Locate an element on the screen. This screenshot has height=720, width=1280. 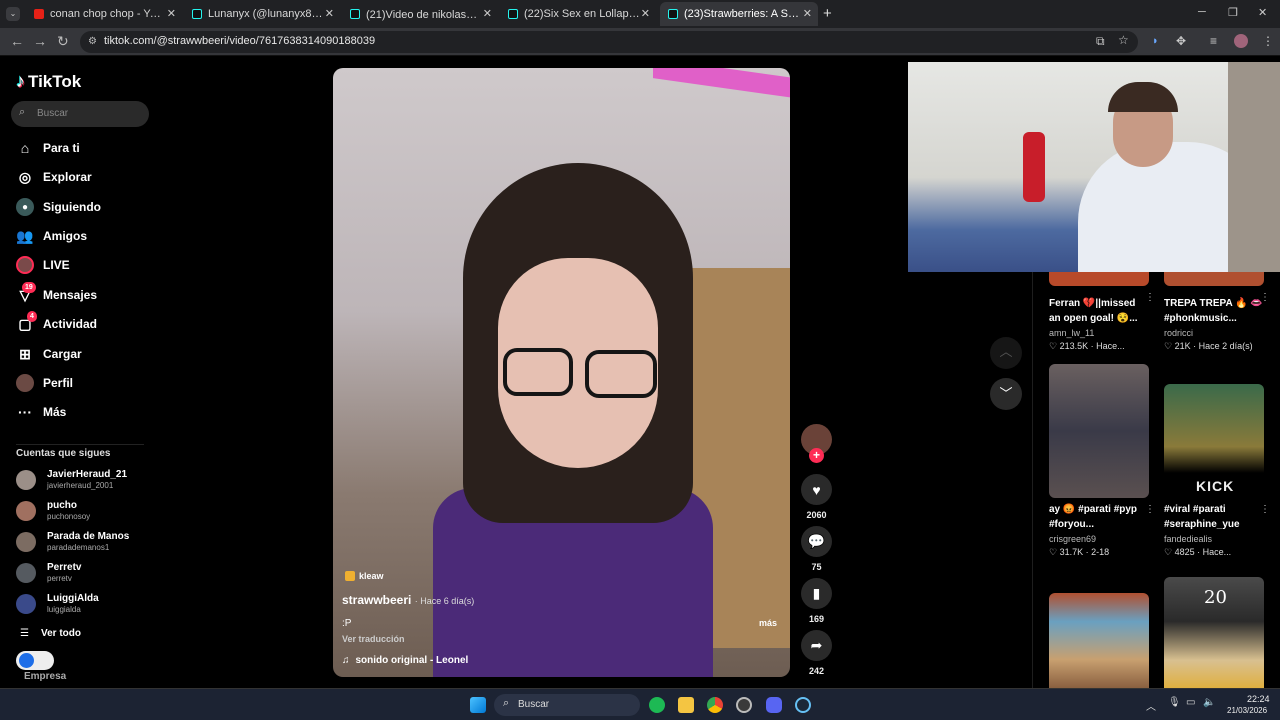
back-icon: ← is located at coordinates (17, 41).